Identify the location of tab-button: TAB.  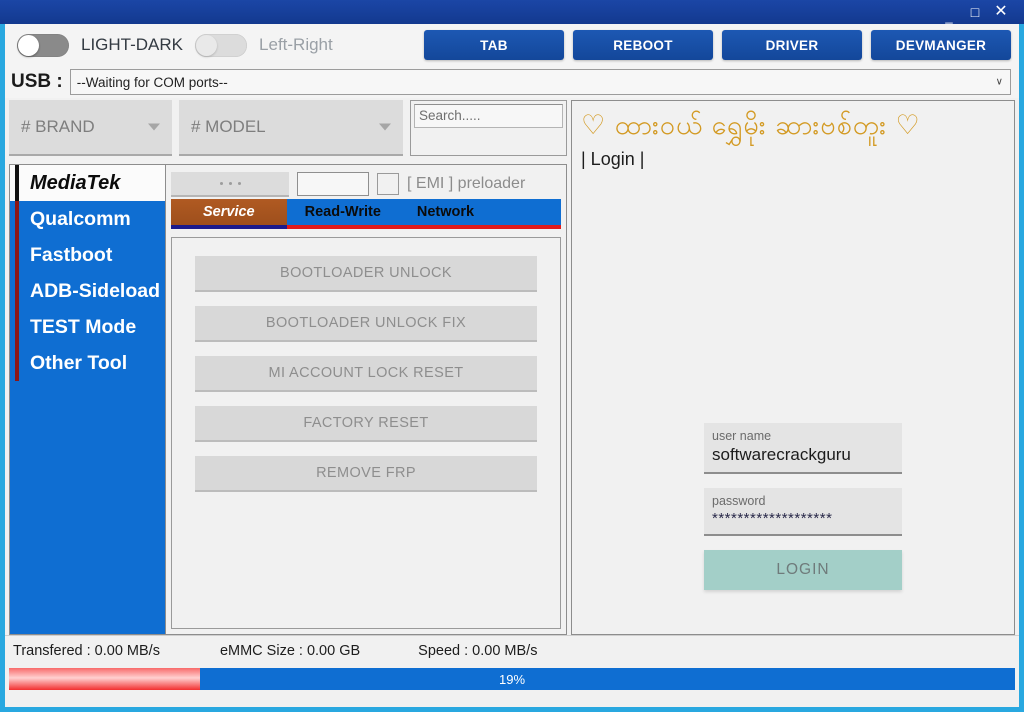
(494, 45).